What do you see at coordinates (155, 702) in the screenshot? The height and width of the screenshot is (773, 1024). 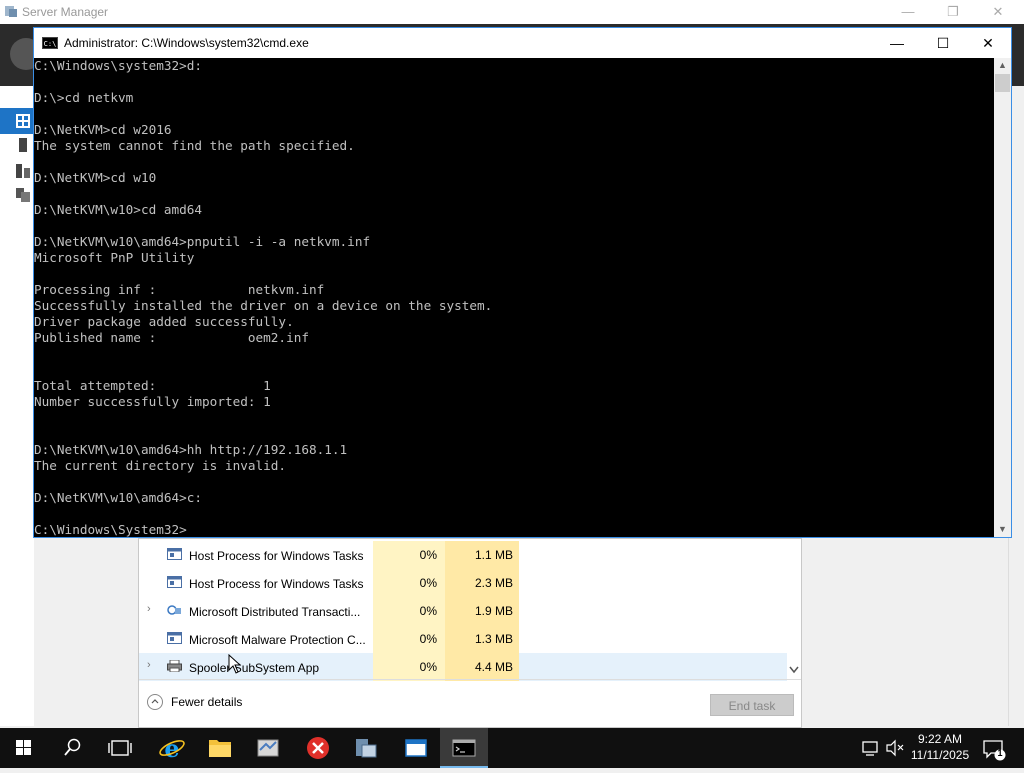 I see `chevron-up-icon` at bounding box center [155, 702].